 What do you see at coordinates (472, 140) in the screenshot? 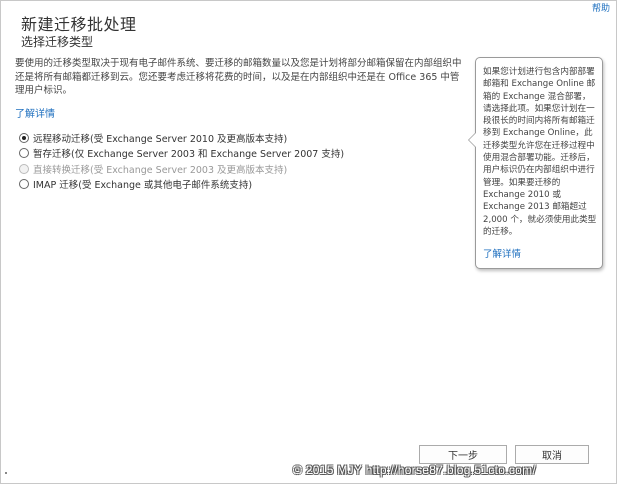
I see `callout-pointer` at bounding box center [472, 140].